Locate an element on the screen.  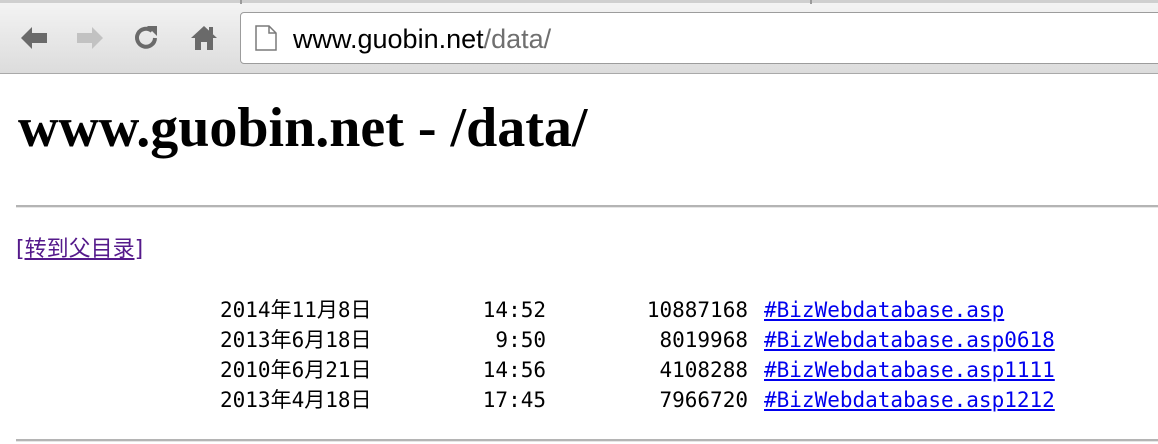
file-link: #BizWebdatabase.asp is located at coordinates (884, 310).